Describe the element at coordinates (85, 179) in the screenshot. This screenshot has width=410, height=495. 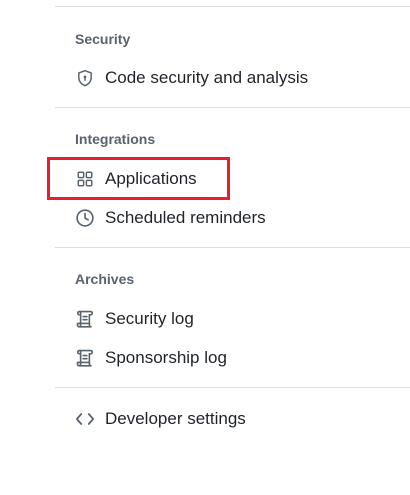
I see `apps-grid-icon` at that location.